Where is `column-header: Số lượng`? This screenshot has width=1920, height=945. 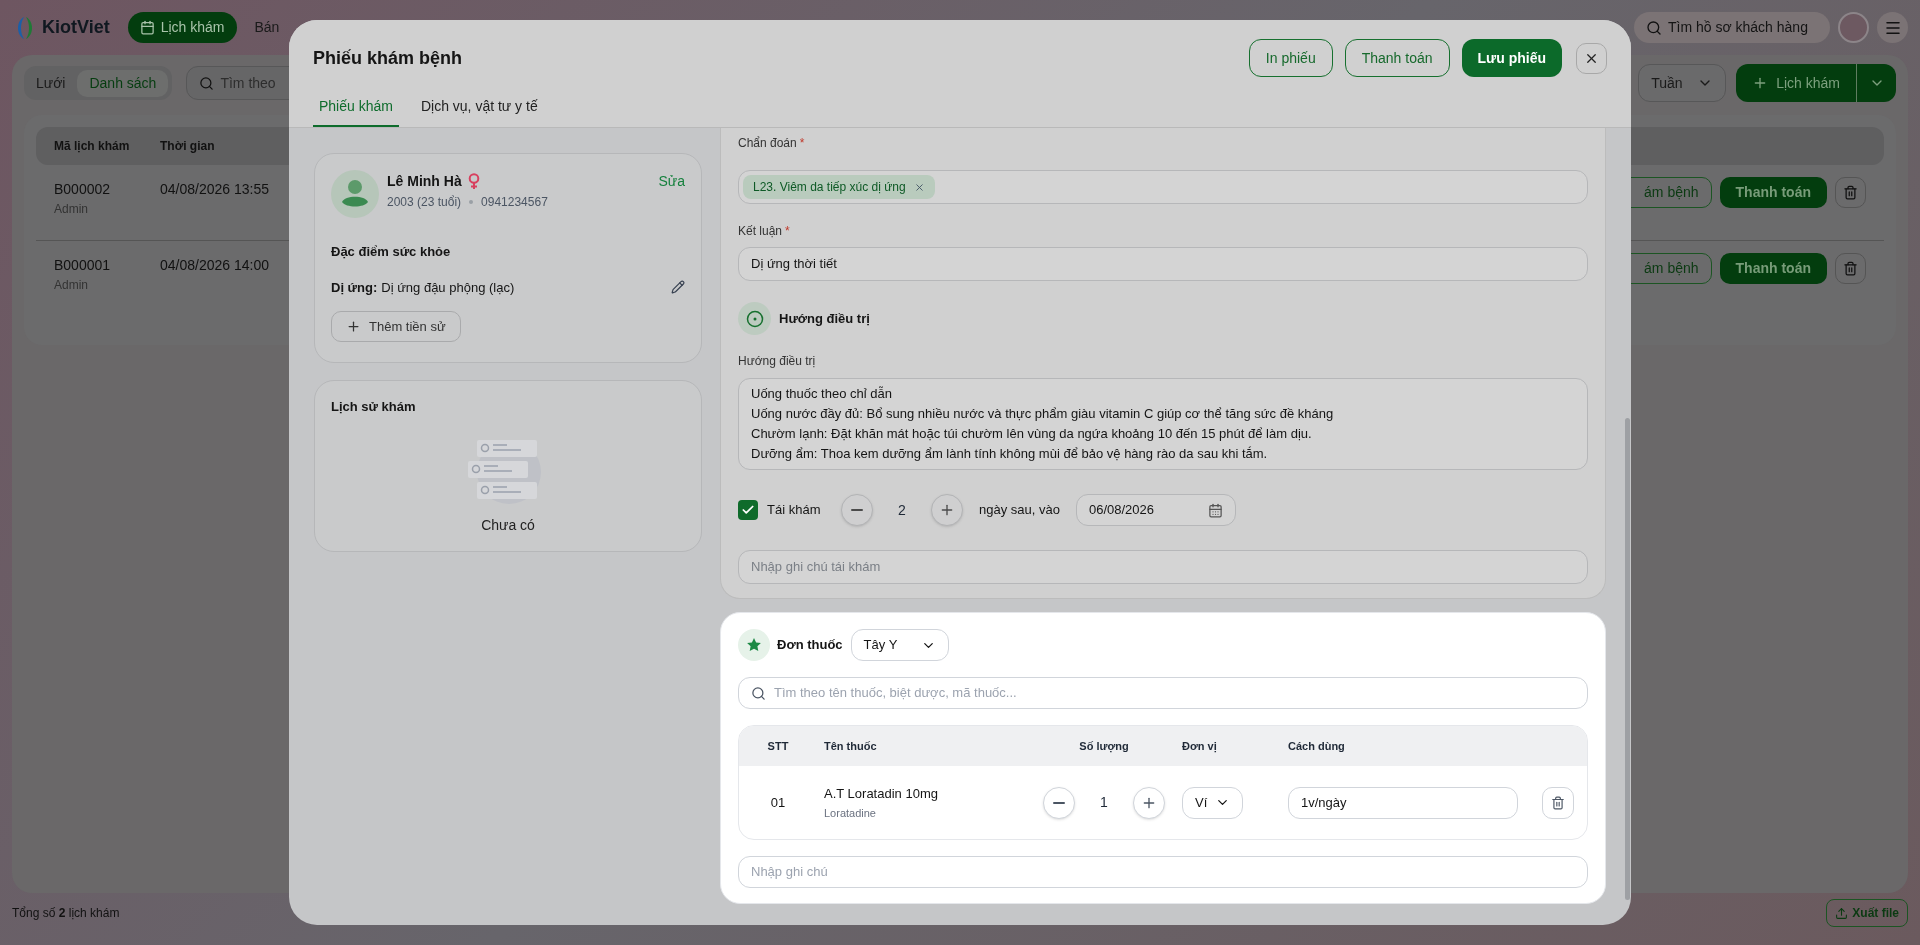 column-header: Số lượng is located at coordinates (1104, 746).